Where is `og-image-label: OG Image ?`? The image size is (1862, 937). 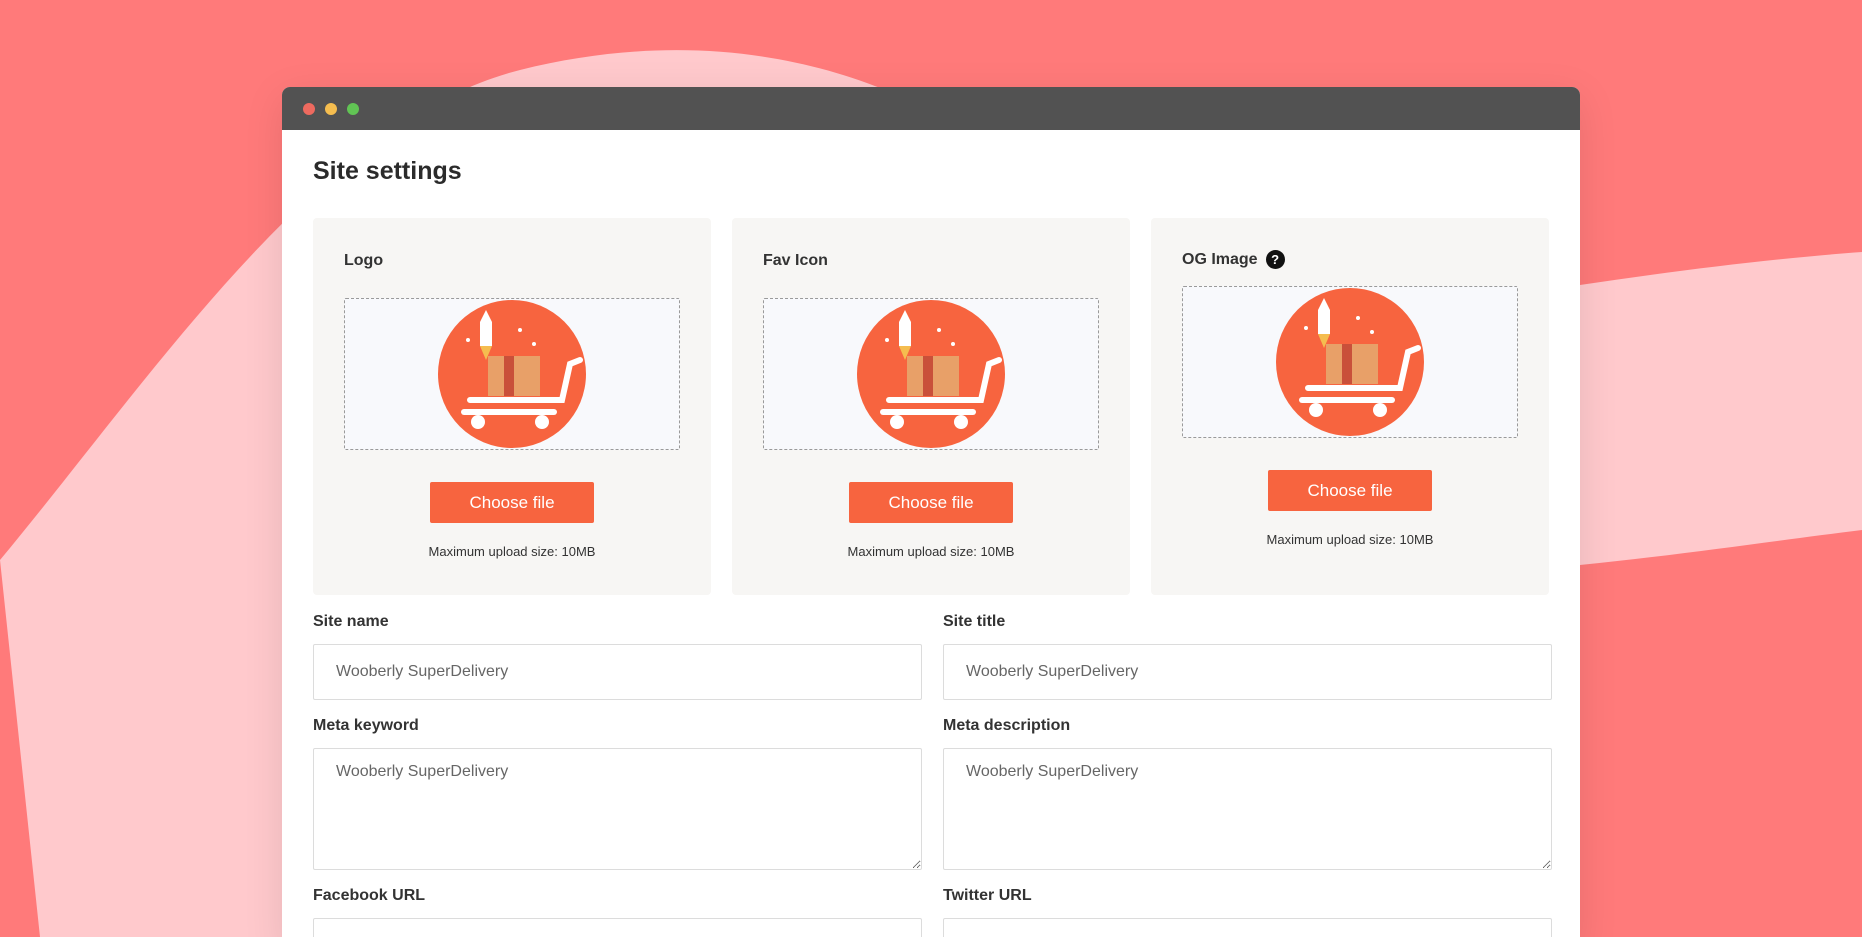 og-image-label: OG Image ? is located at coordinates (1233, 259).